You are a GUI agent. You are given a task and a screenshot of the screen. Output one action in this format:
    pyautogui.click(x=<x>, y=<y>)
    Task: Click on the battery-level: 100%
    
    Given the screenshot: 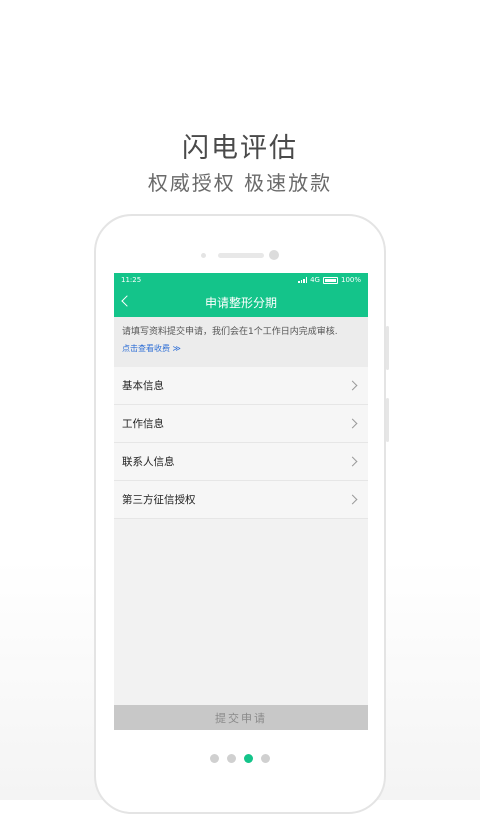 What is the action you would take?
    pyautogui.click(x=350, y=280)
    